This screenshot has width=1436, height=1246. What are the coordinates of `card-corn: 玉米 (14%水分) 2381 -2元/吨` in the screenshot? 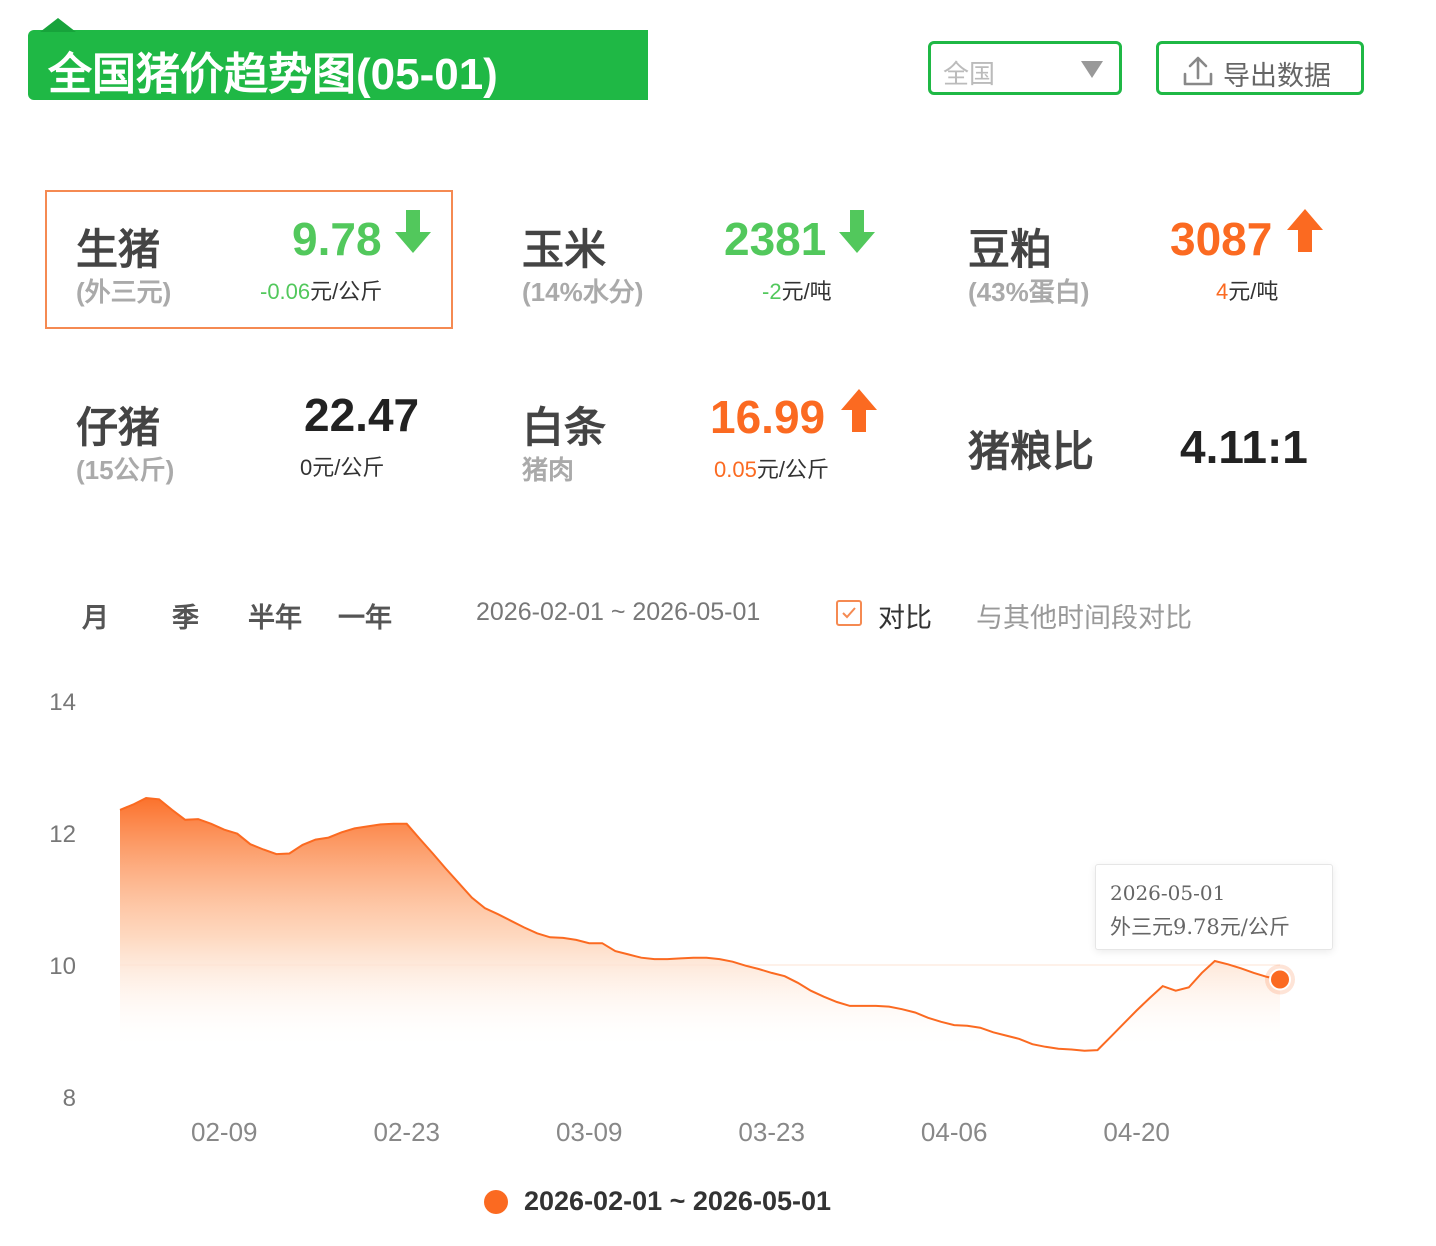 It's located at (702, 263).